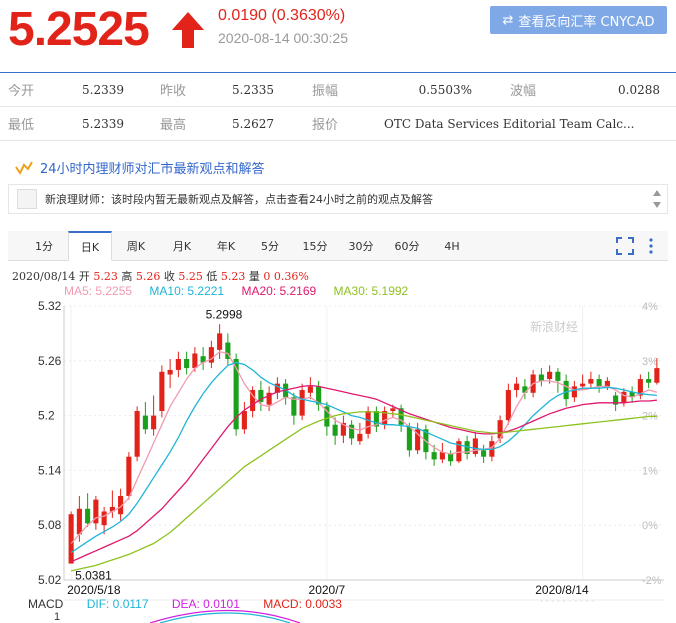 The width and height of the screenshot is (676, 623). Describe the element at coordinates (445, 89) in the screenshot. I see `quote-value: 0.5503%` at that location.